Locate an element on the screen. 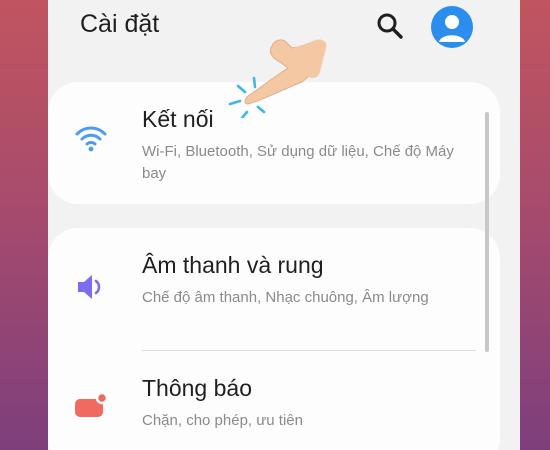 The image size is (550, 450). volume-icon is located at coordinates (89, 287).